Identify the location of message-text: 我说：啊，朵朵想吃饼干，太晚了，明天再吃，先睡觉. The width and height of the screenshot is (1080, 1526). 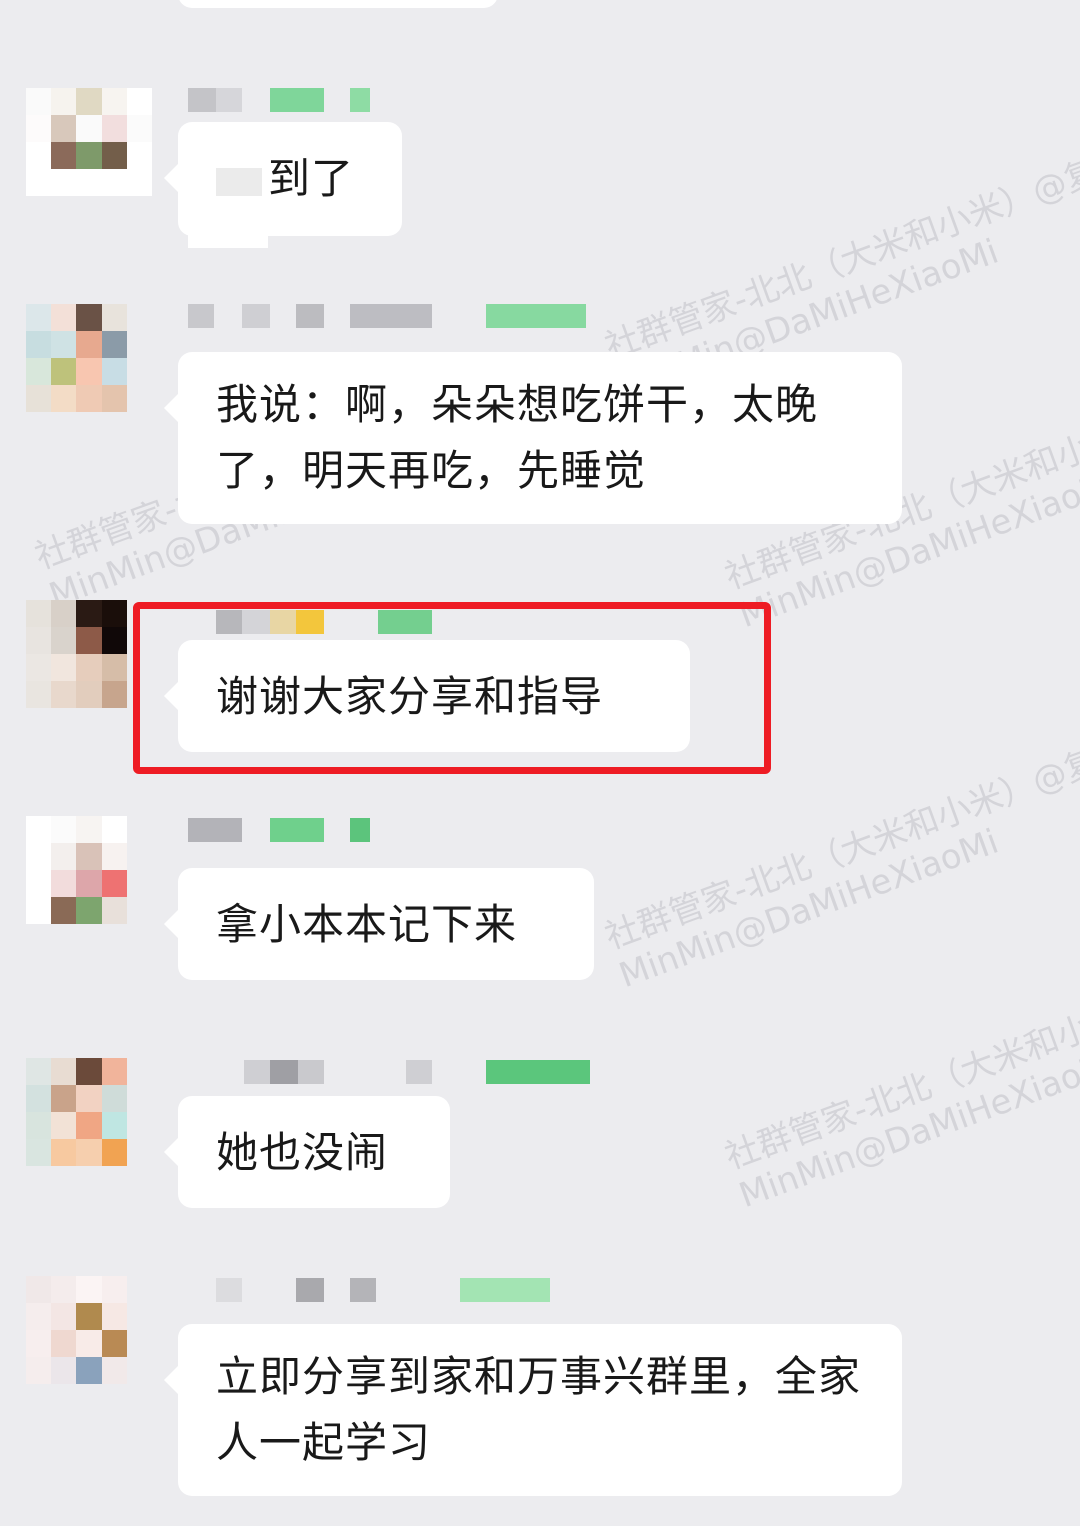
(517, 437).